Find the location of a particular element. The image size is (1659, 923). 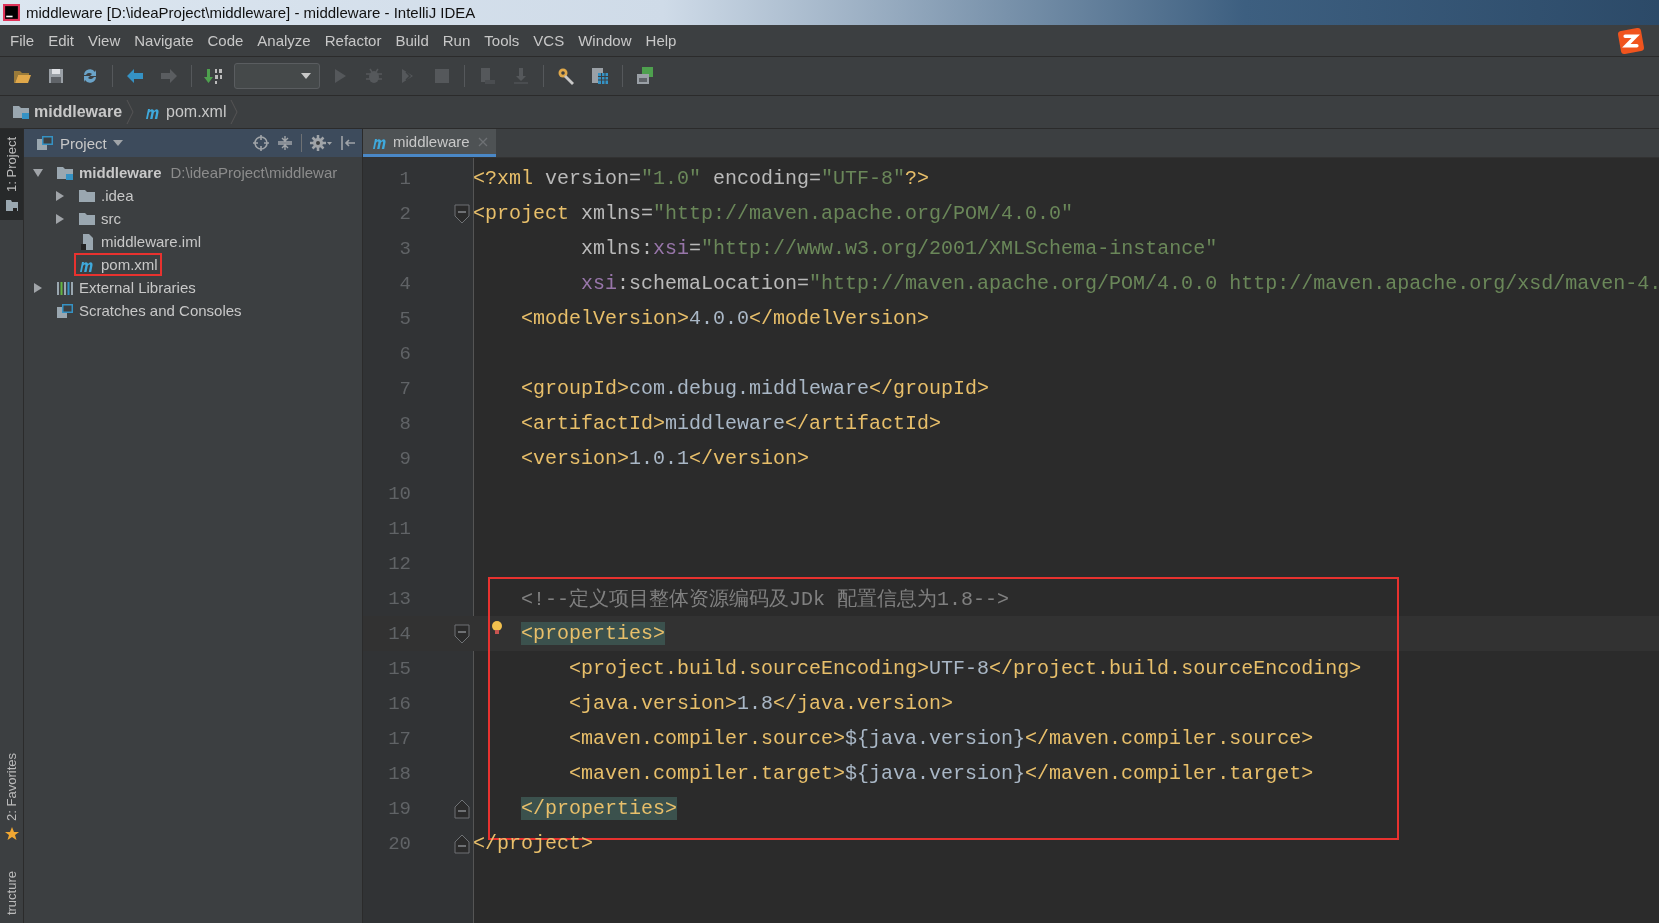

project-view-icon is located at coordinates (45, 143).